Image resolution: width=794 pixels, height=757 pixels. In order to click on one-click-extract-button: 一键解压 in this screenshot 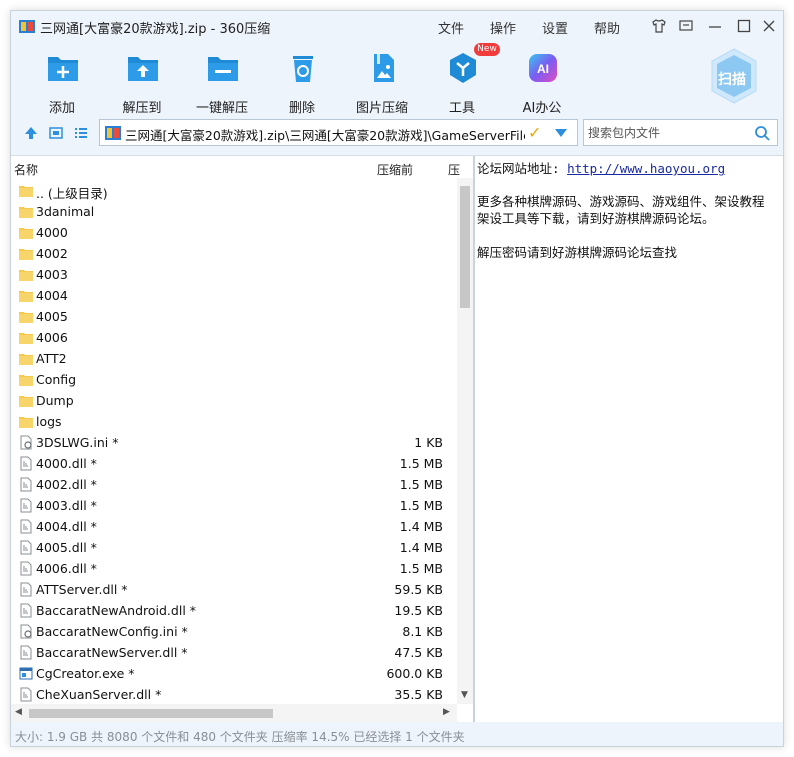, I will do `click(222, 82)`.